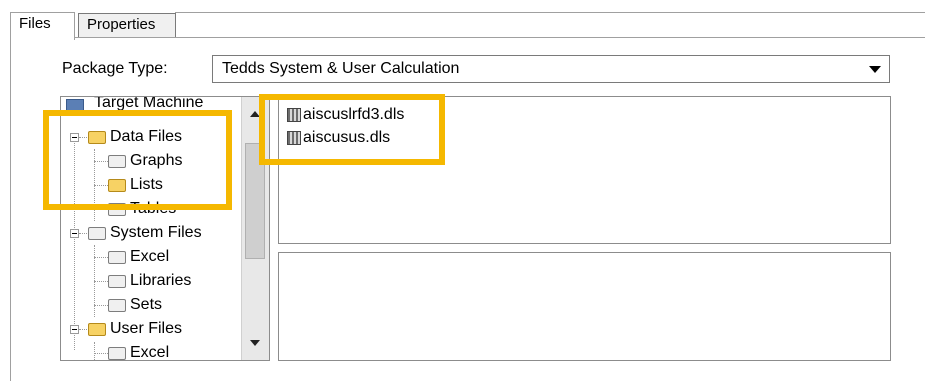 This screenshot has width=925, height=381. I want to click on tab-files: Files, so click(42, 26).